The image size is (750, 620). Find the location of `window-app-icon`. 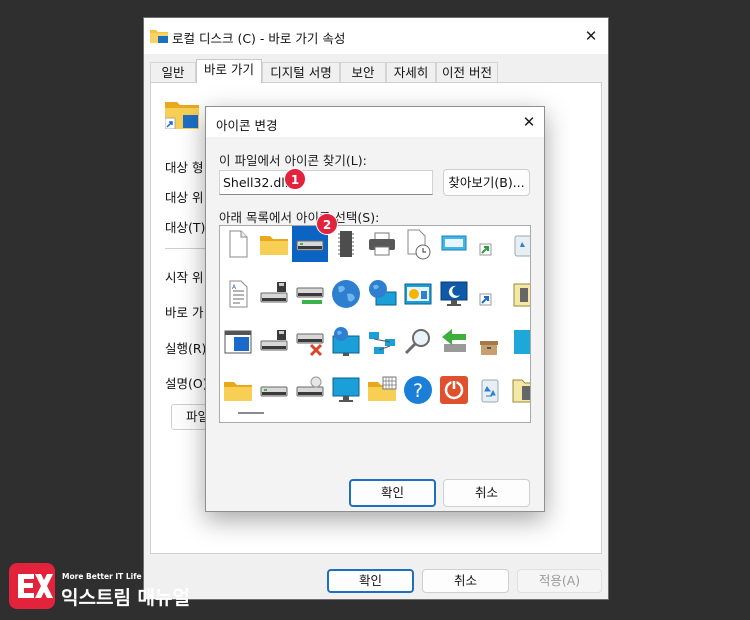

window-app-icon is located at coordinates (454, 243).